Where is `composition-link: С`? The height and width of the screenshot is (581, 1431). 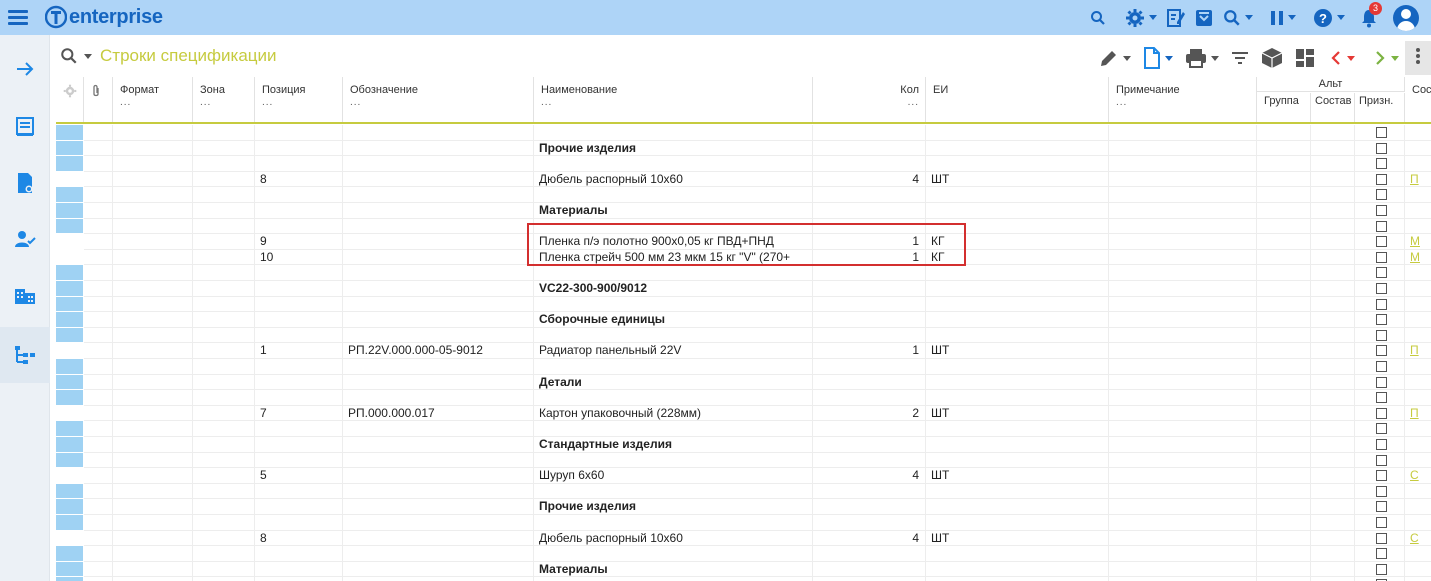 composition-link: С is located at coordinates (1418, 539).